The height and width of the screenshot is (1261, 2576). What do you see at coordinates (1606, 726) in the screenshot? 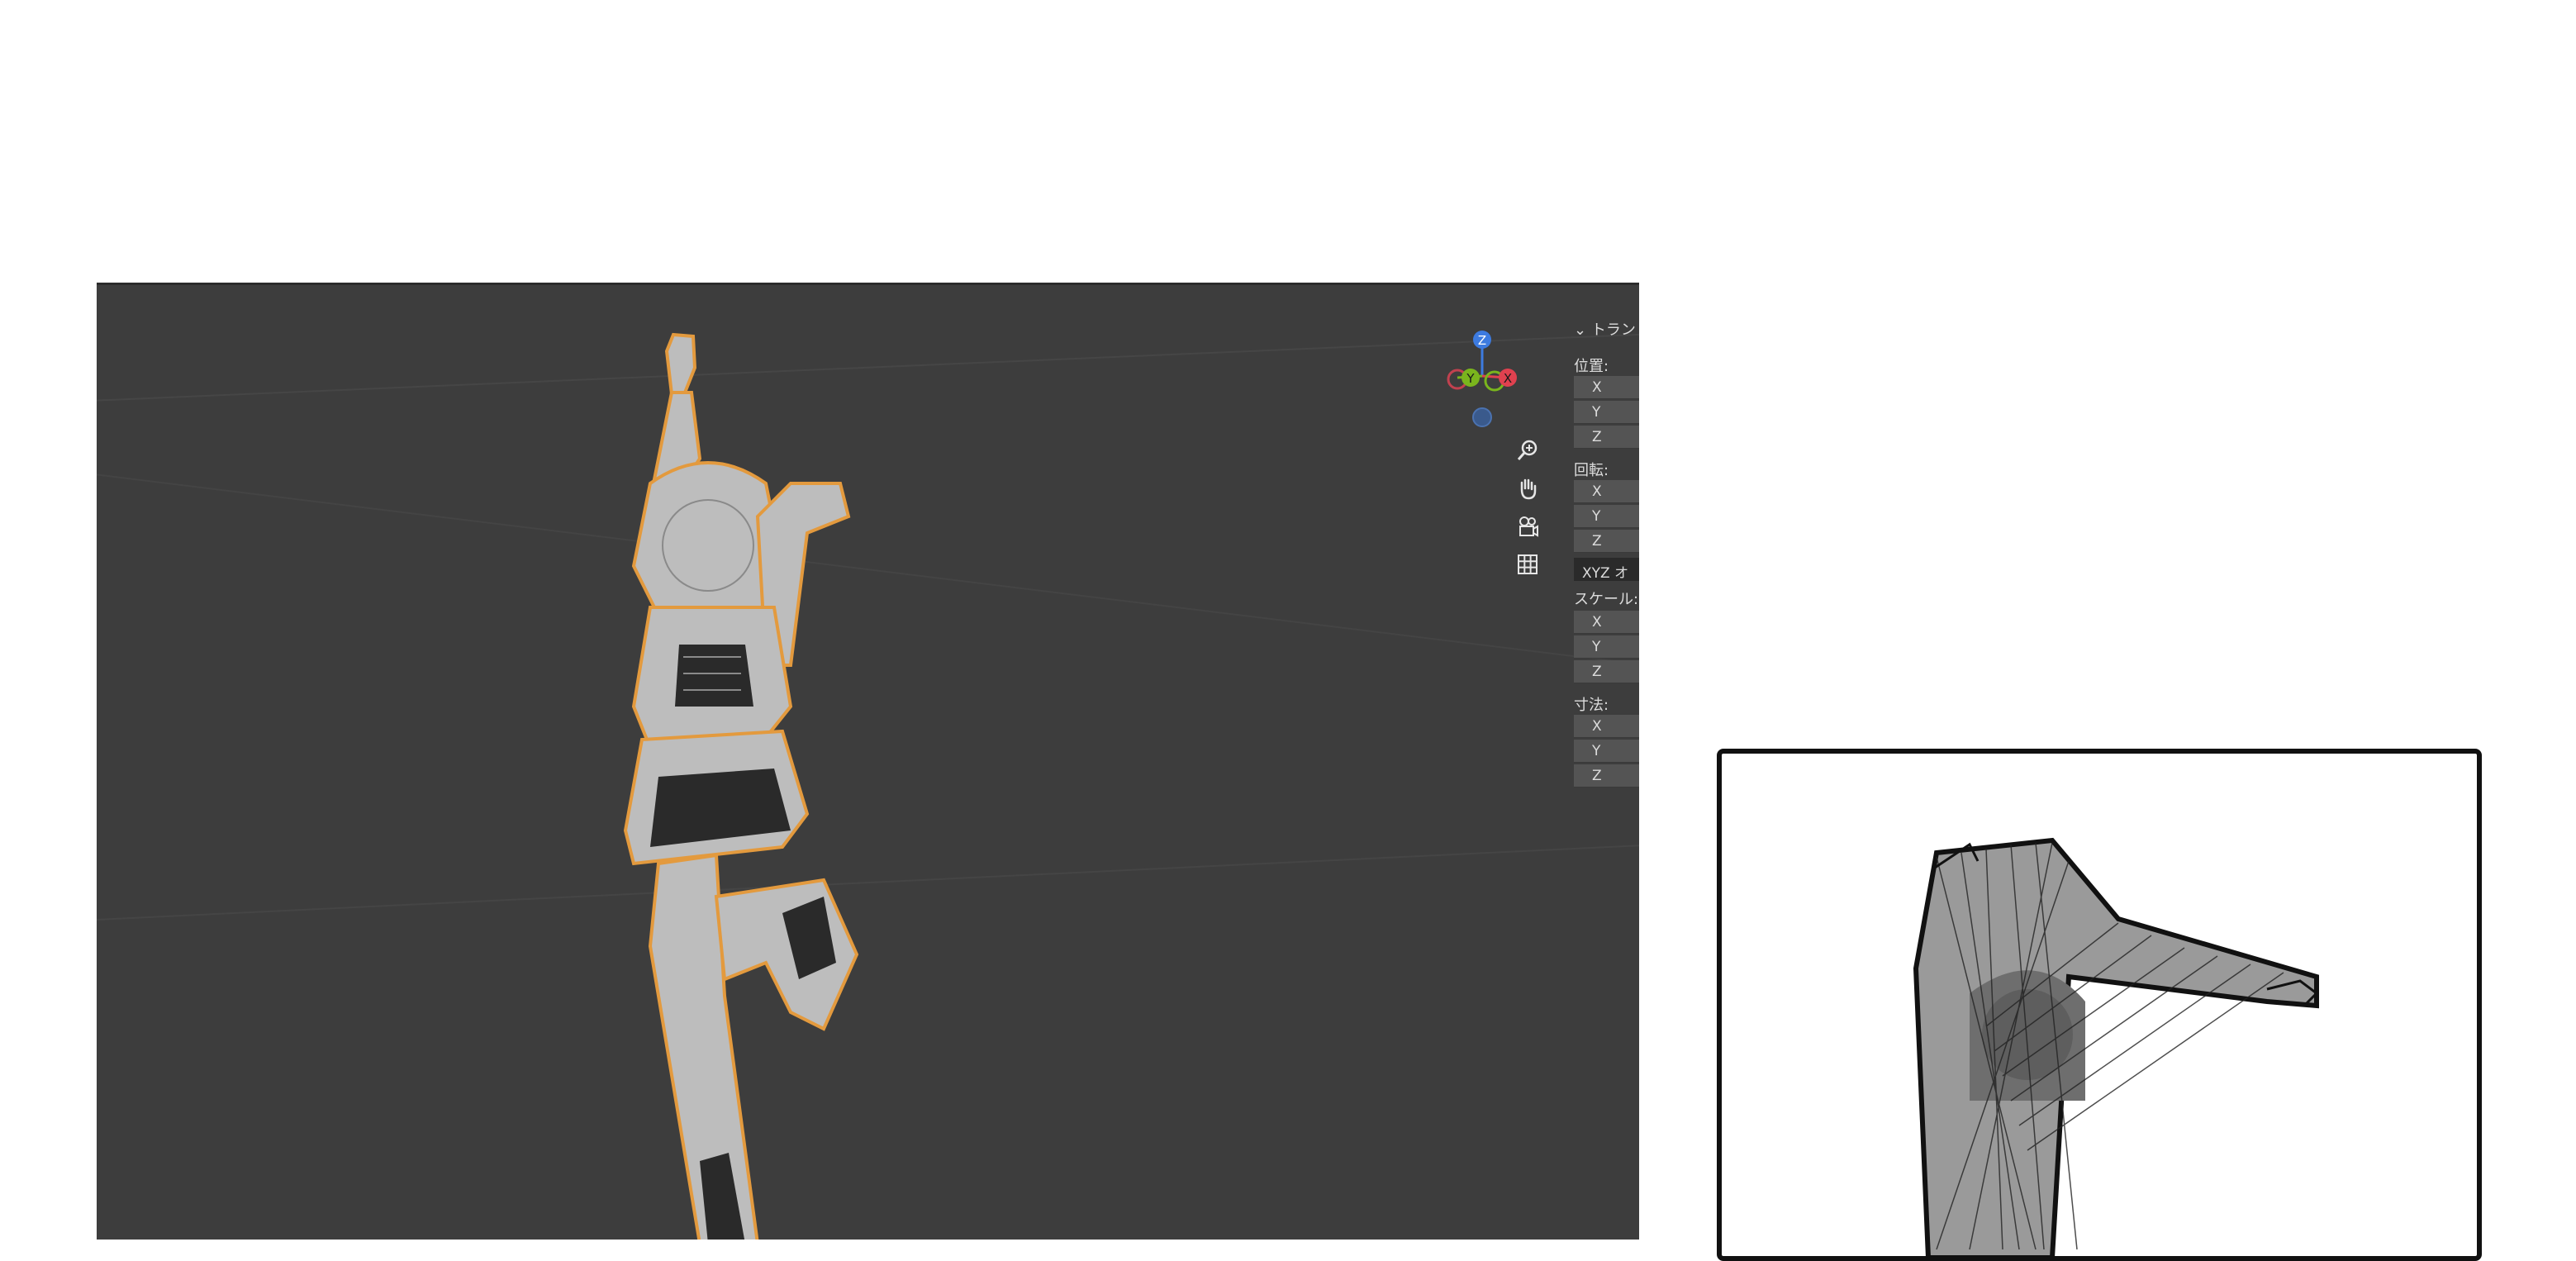
I see `dimensions-x-field: X` at bounding box center [1606, 726].